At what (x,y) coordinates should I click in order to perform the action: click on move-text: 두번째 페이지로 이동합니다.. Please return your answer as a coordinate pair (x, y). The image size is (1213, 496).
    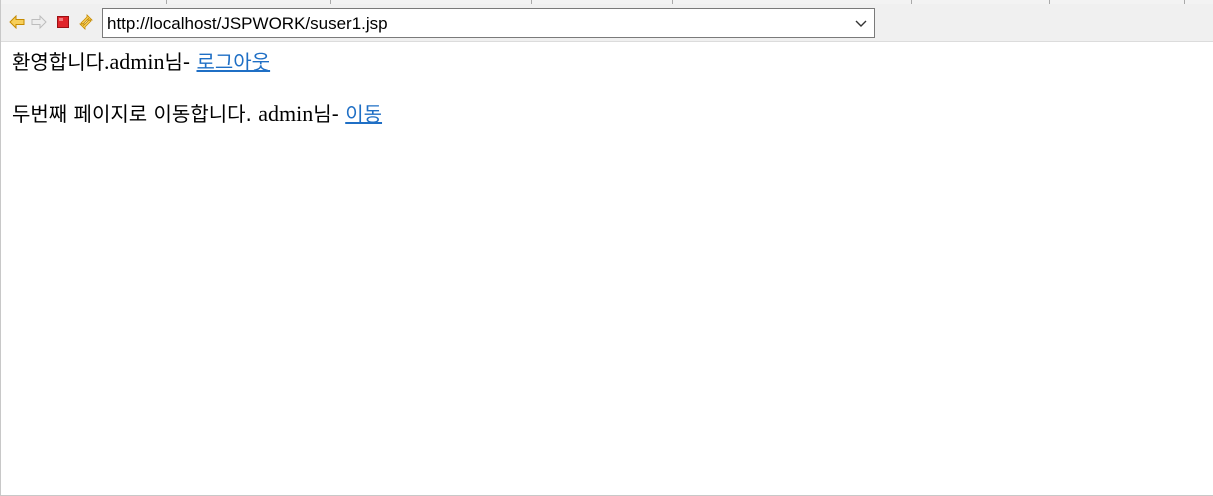
    Looking at the image, I should click on (135, 114).